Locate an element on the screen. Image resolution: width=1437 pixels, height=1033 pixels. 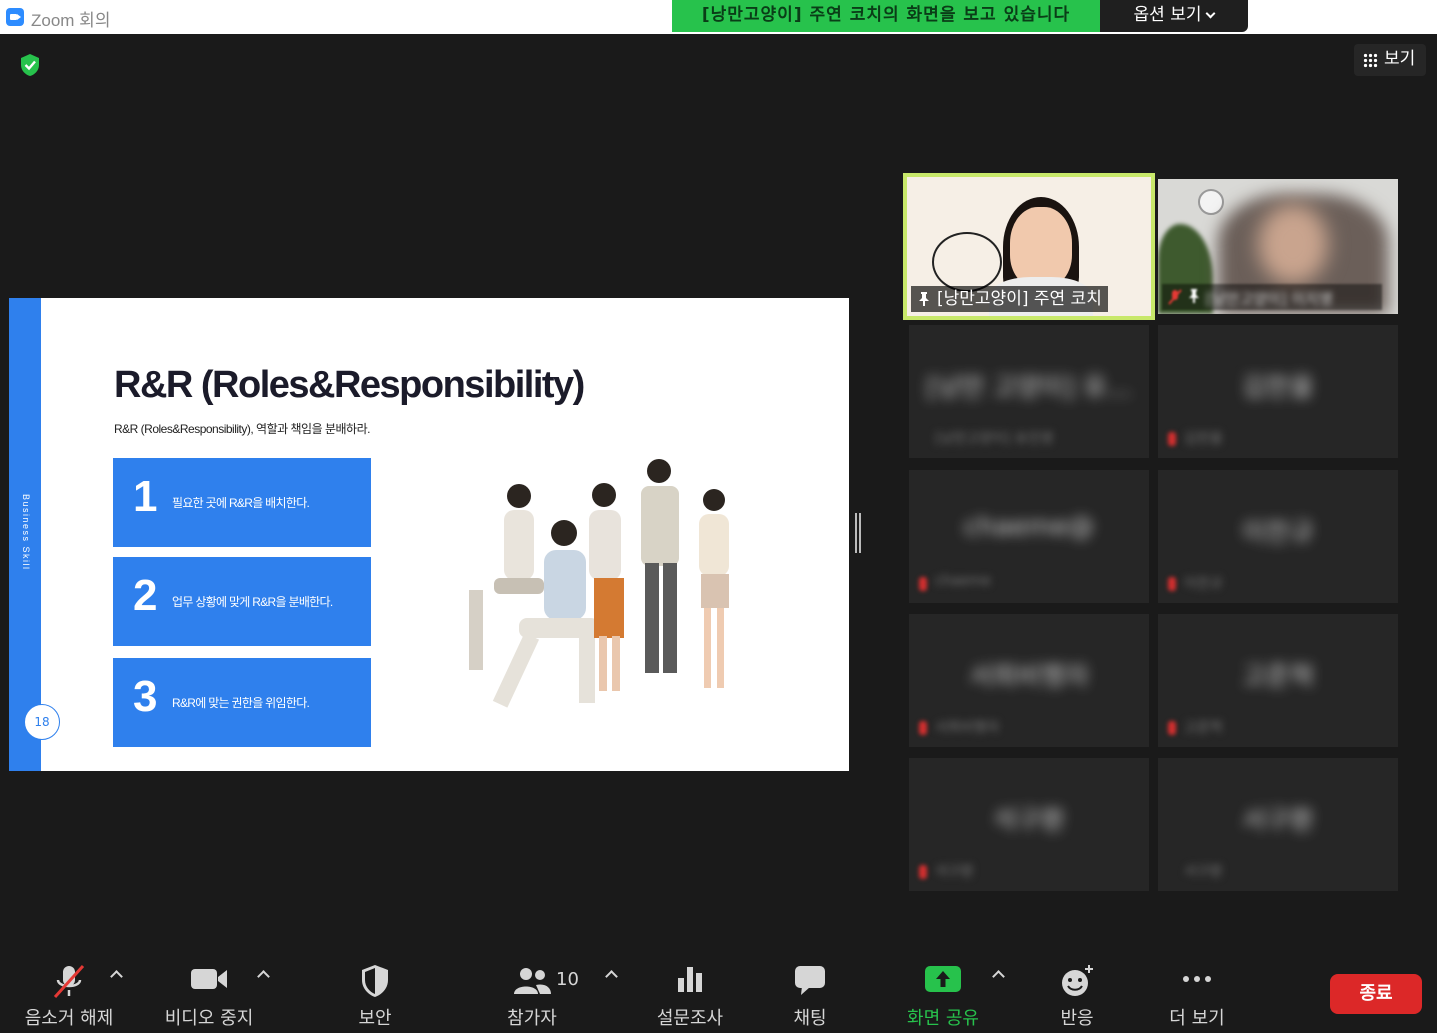
participant-name: 석구환 is located at coordinates (1029, 821).